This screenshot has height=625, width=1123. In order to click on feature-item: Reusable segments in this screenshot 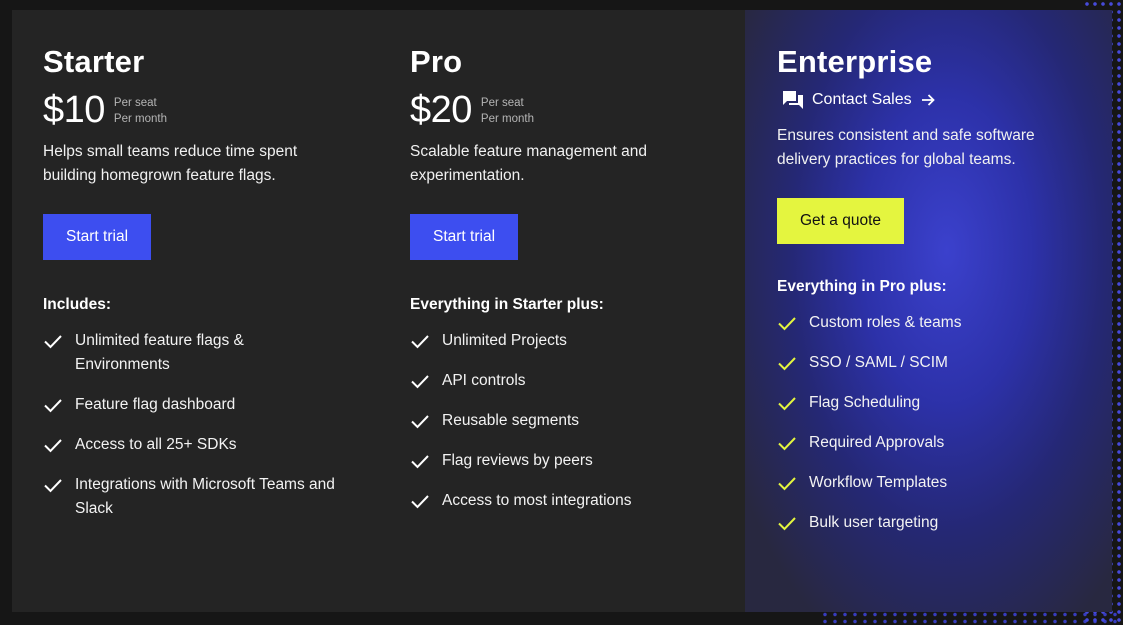, I will do `click(577, 421)`.